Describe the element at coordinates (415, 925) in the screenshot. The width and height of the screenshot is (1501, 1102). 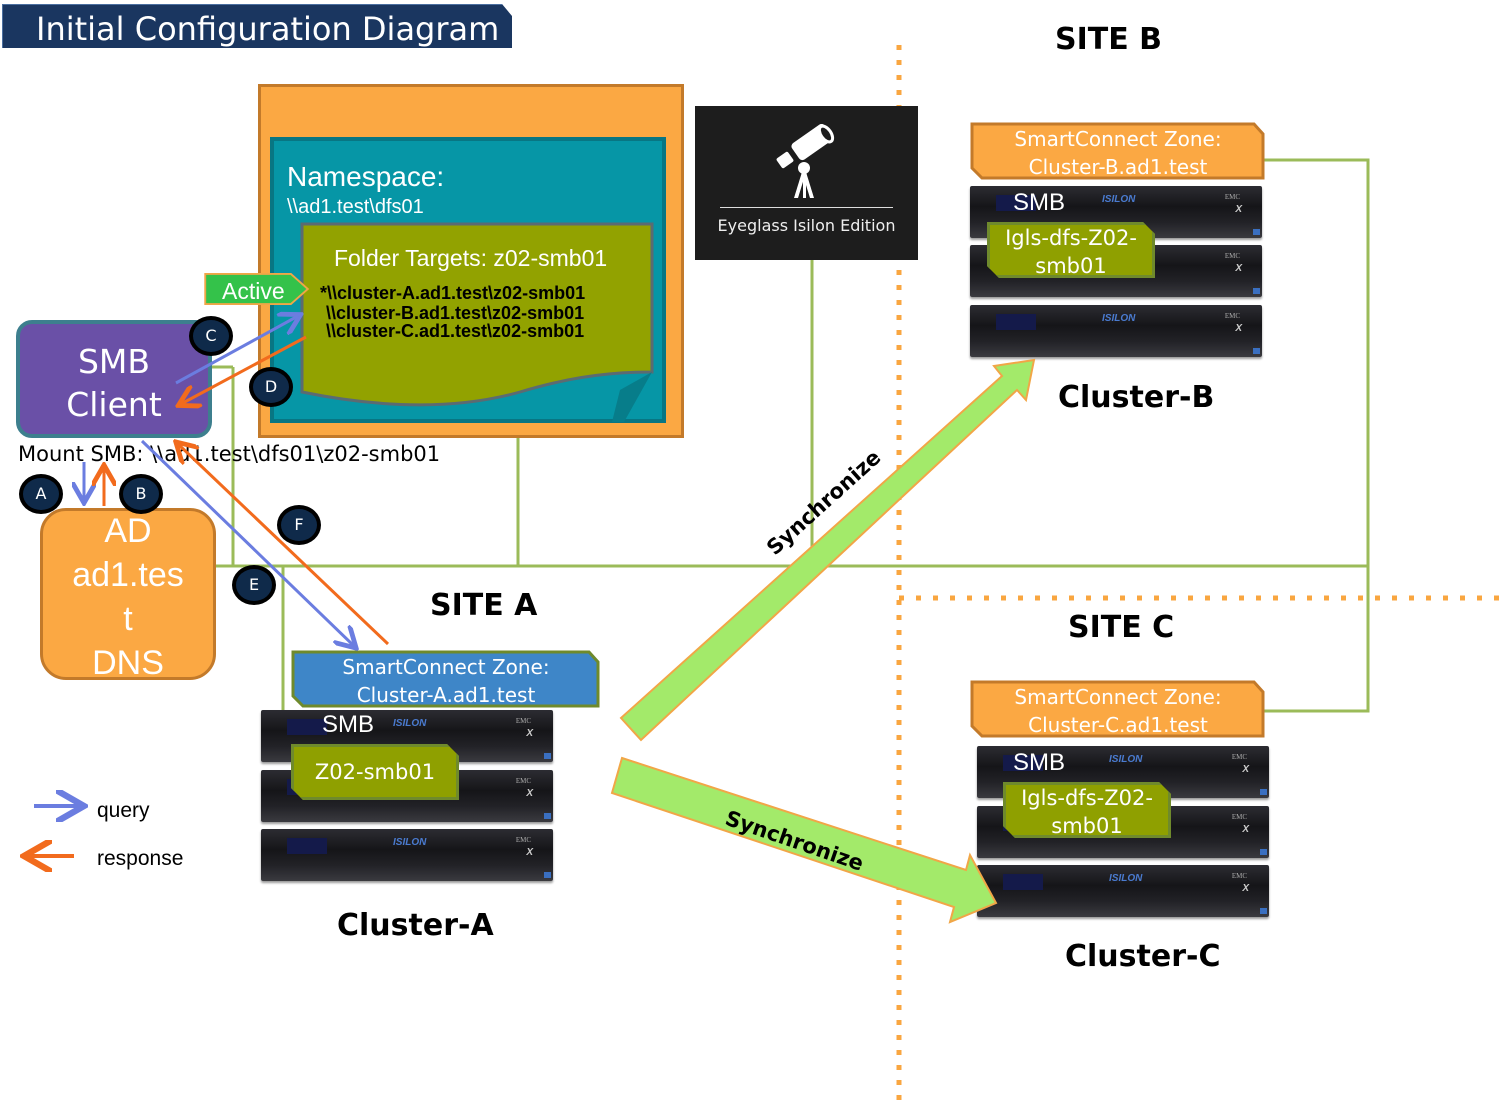
I see `cluster-a-name: Cluster-A` at that location.